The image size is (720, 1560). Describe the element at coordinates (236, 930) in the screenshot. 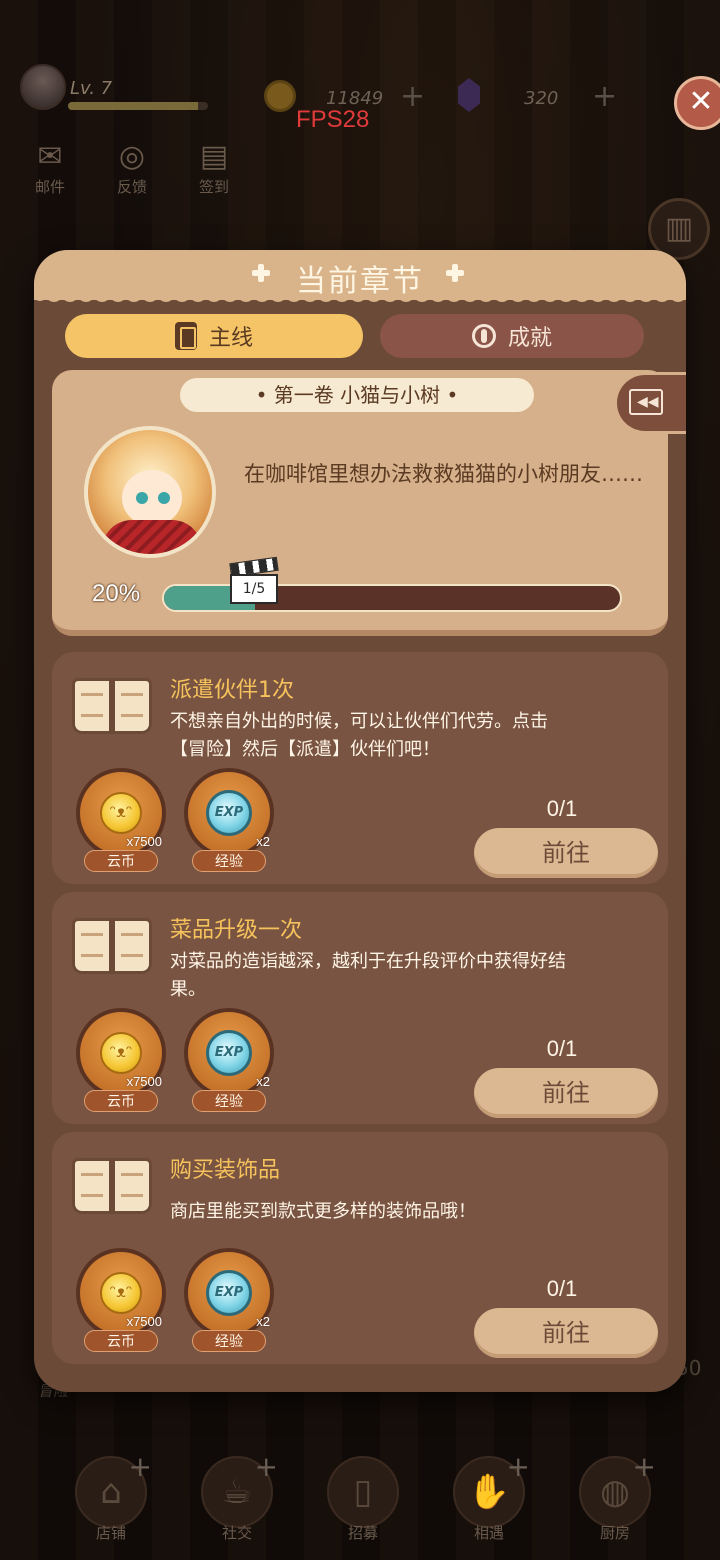

I see `task-title: 菜品升级一次` at that location.